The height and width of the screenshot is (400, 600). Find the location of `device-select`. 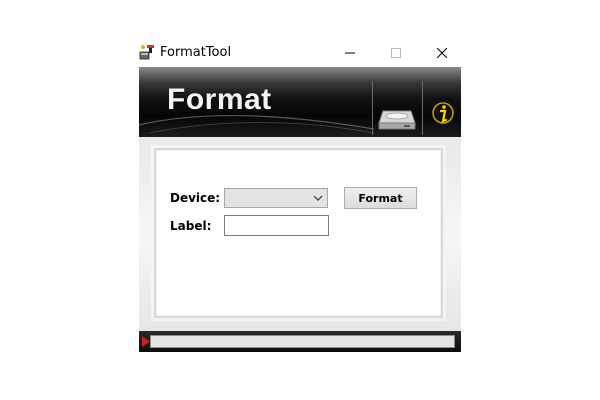

device-select is located at coordinates (276, 198).